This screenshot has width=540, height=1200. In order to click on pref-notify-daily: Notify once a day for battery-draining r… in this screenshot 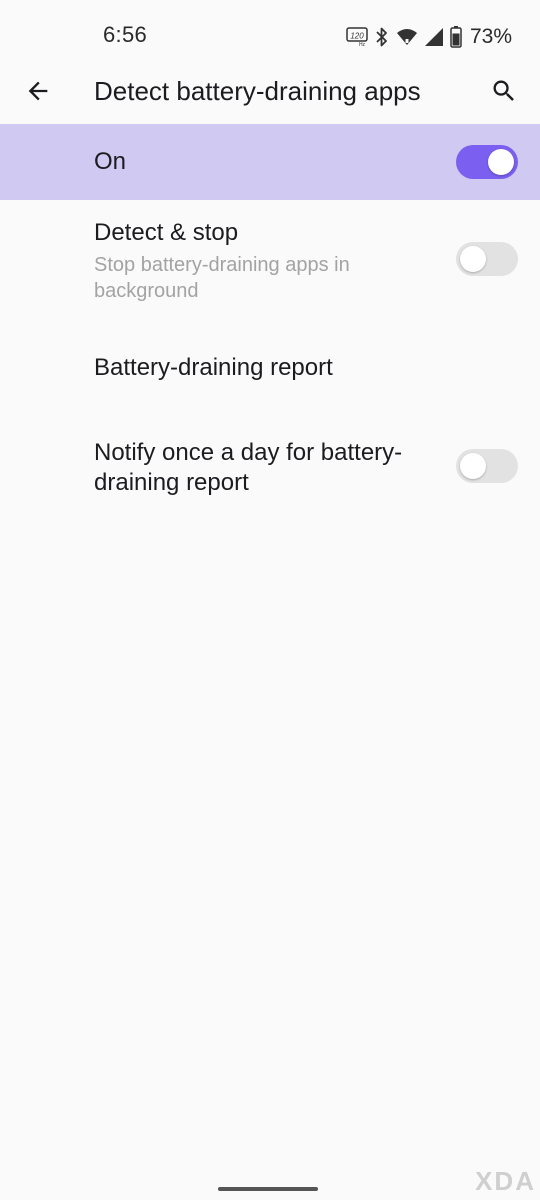, I will do `click(270, 470)`.